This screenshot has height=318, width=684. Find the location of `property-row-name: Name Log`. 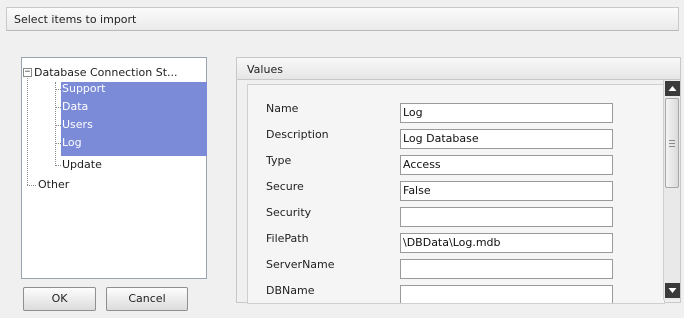

property-row-name: Name Log is located at coordinates (456, 112).